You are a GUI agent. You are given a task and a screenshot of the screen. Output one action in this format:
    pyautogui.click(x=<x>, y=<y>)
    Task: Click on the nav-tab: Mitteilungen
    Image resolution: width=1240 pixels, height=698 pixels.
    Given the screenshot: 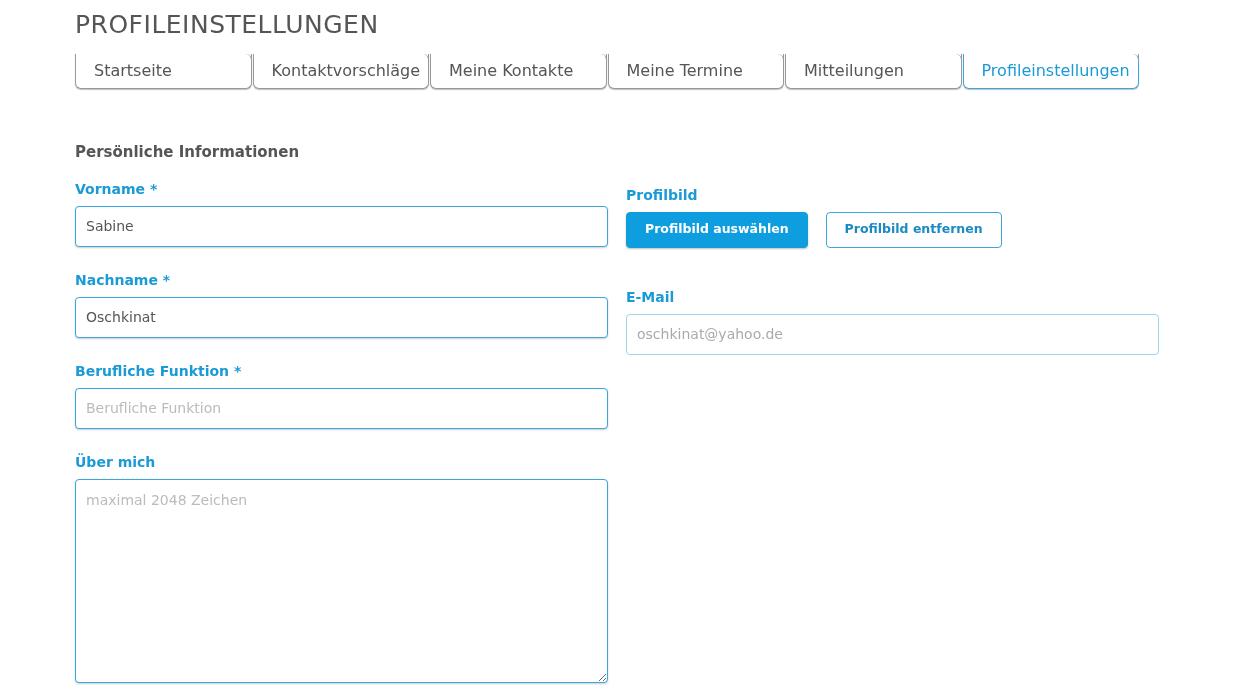 What is the action you would take?
    pyautogui.click(x=873, y=71)
    